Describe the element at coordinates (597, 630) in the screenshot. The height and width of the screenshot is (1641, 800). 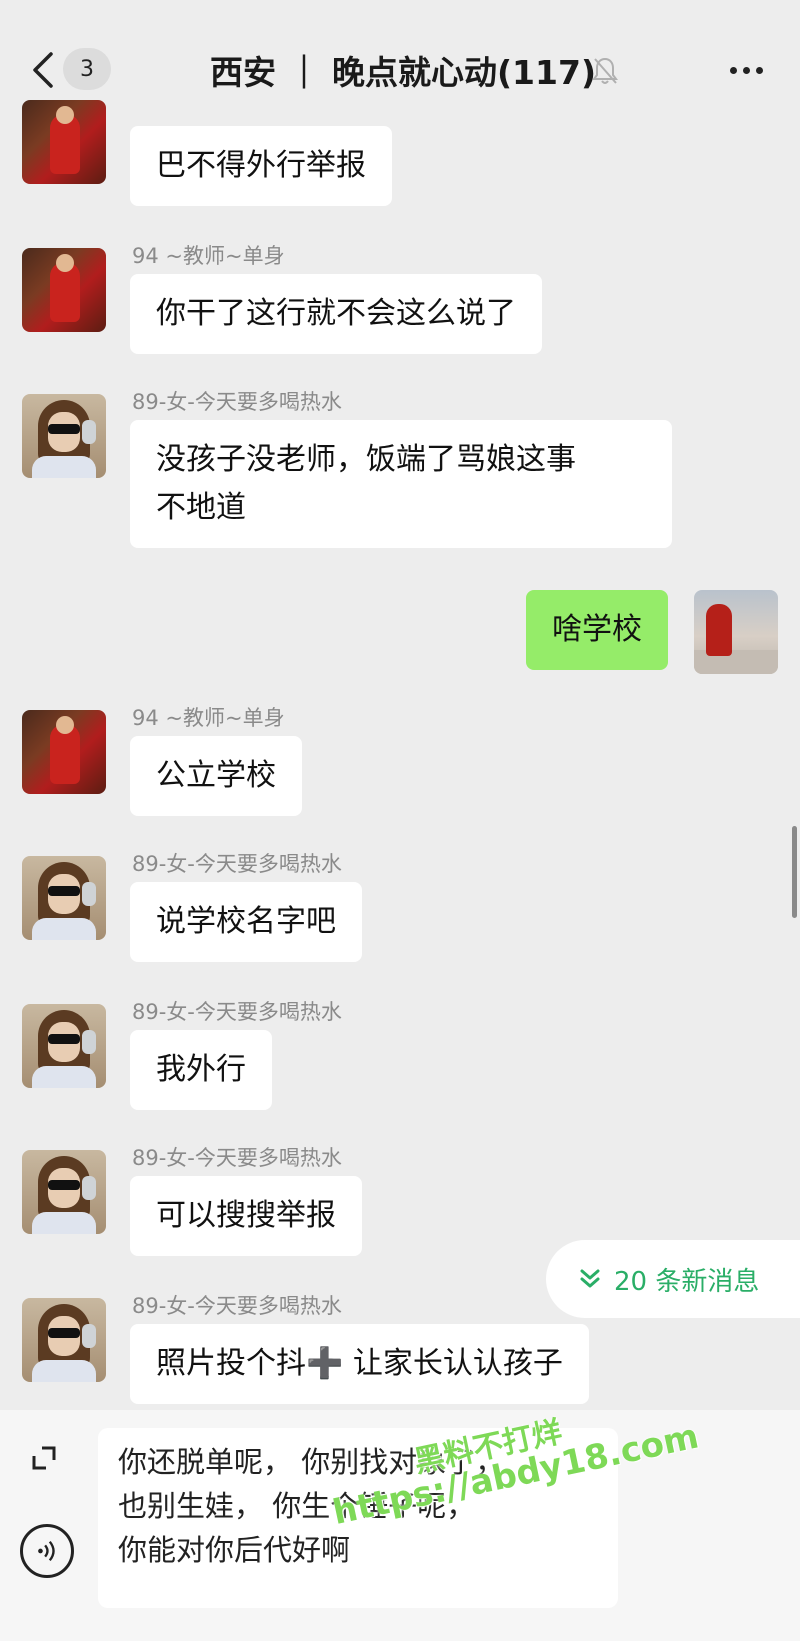
I see `message-bubble-self: 啥学校` at that location.